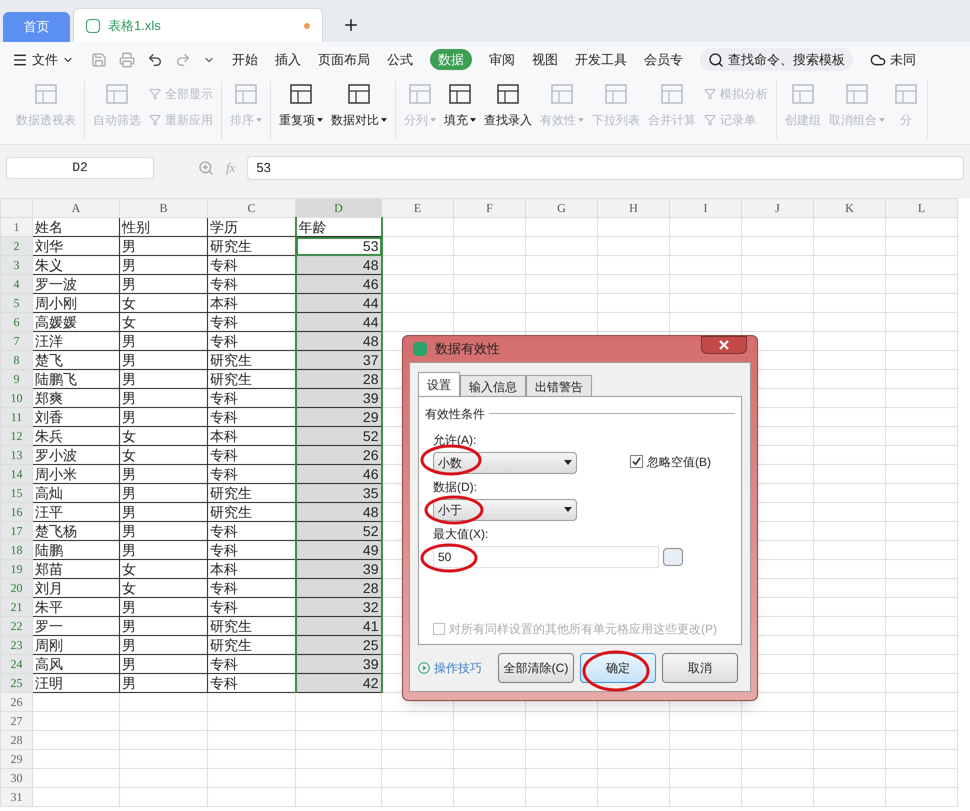 This screenshot has height=811, width=970. I want to click on table-cell: 53, so click(339, 246).